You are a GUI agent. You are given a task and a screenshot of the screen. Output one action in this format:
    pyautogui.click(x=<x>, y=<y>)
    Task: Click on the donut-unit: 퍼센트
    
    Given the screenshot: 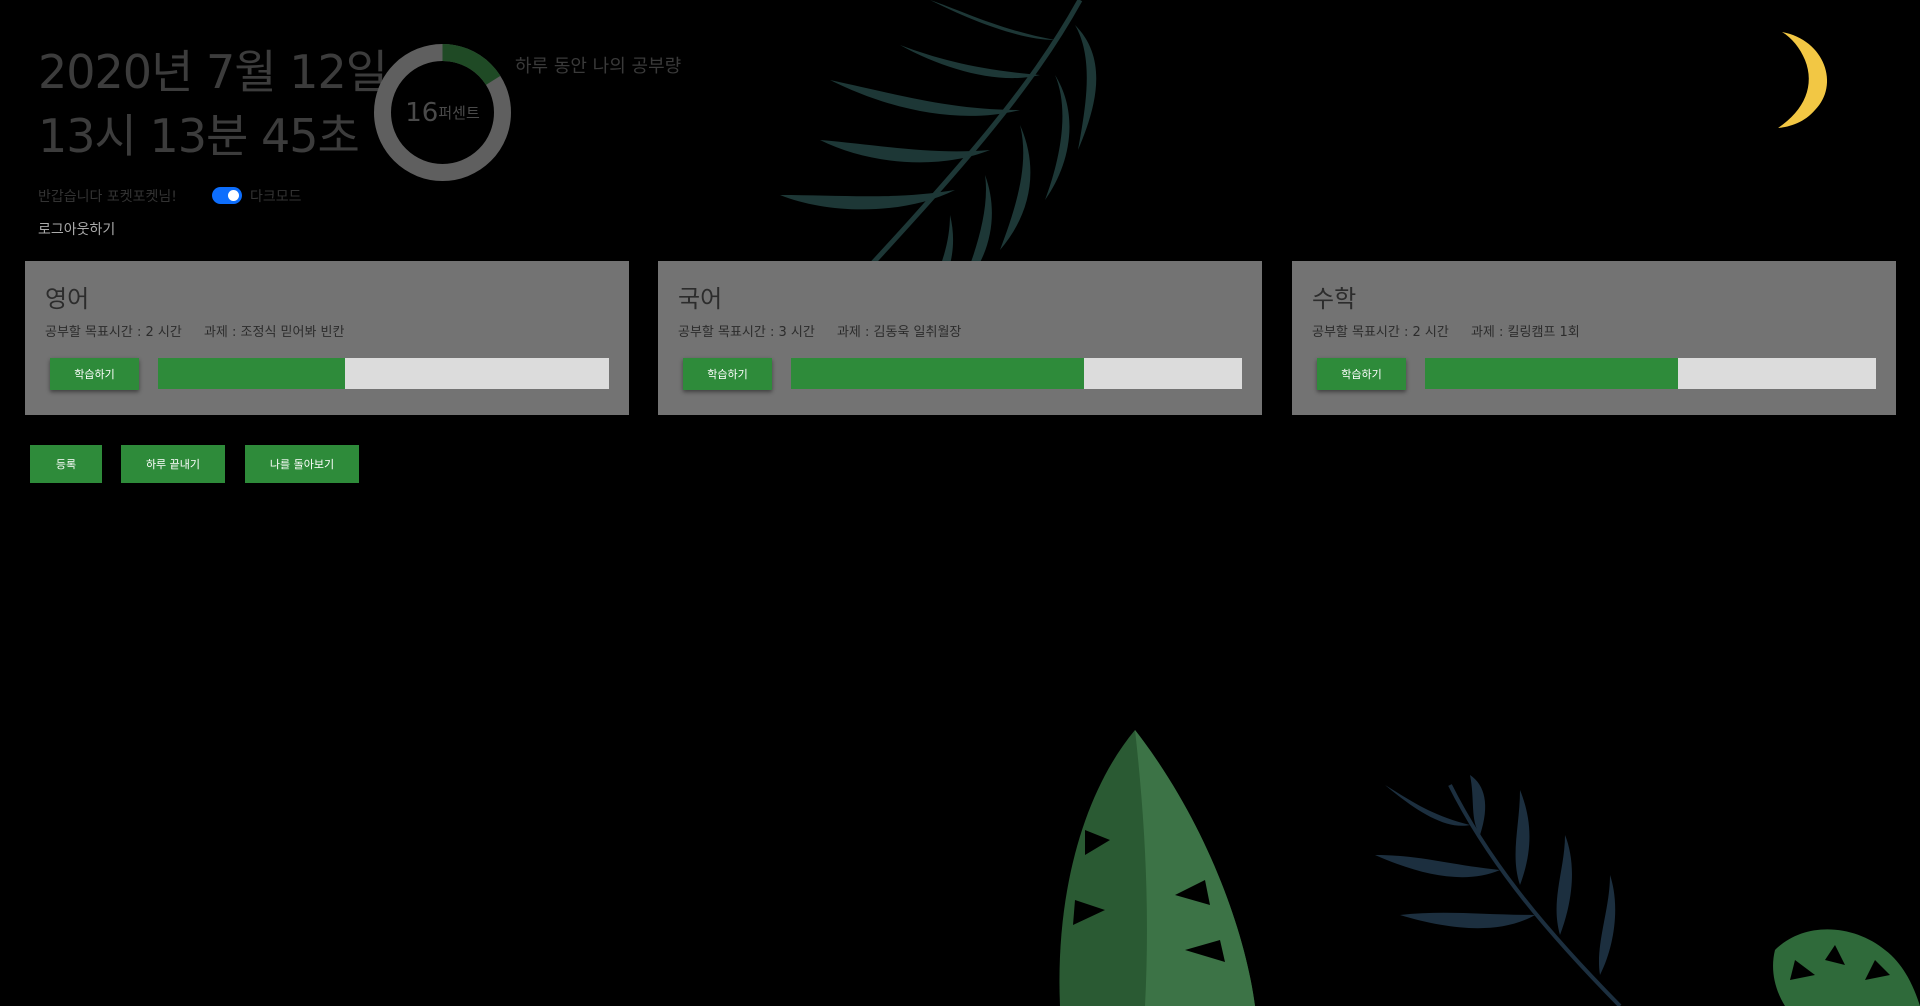 What is the action you would take?
    pyautogui.click(x=459, y=113)
    